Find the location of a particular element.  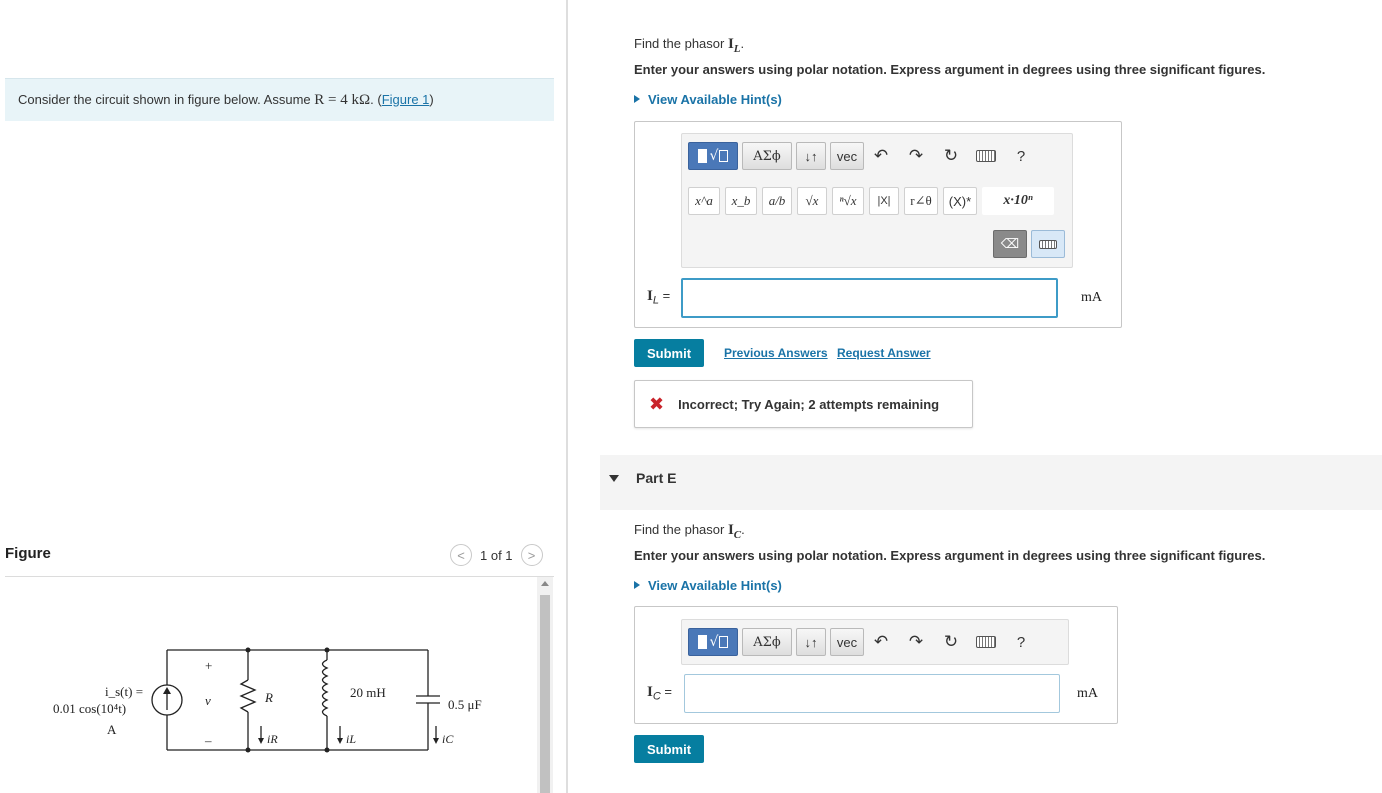

nth-root-button: ⁿ√x is located at coordinates (848, 201).